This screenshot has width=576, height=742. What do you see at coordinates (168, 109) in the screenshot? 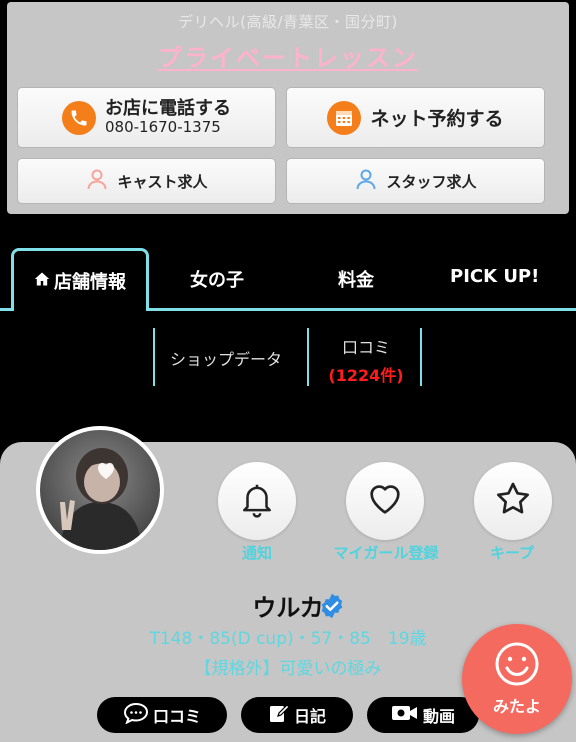
I see `call-label: お店に電話する` at bounding box center [168, 109].